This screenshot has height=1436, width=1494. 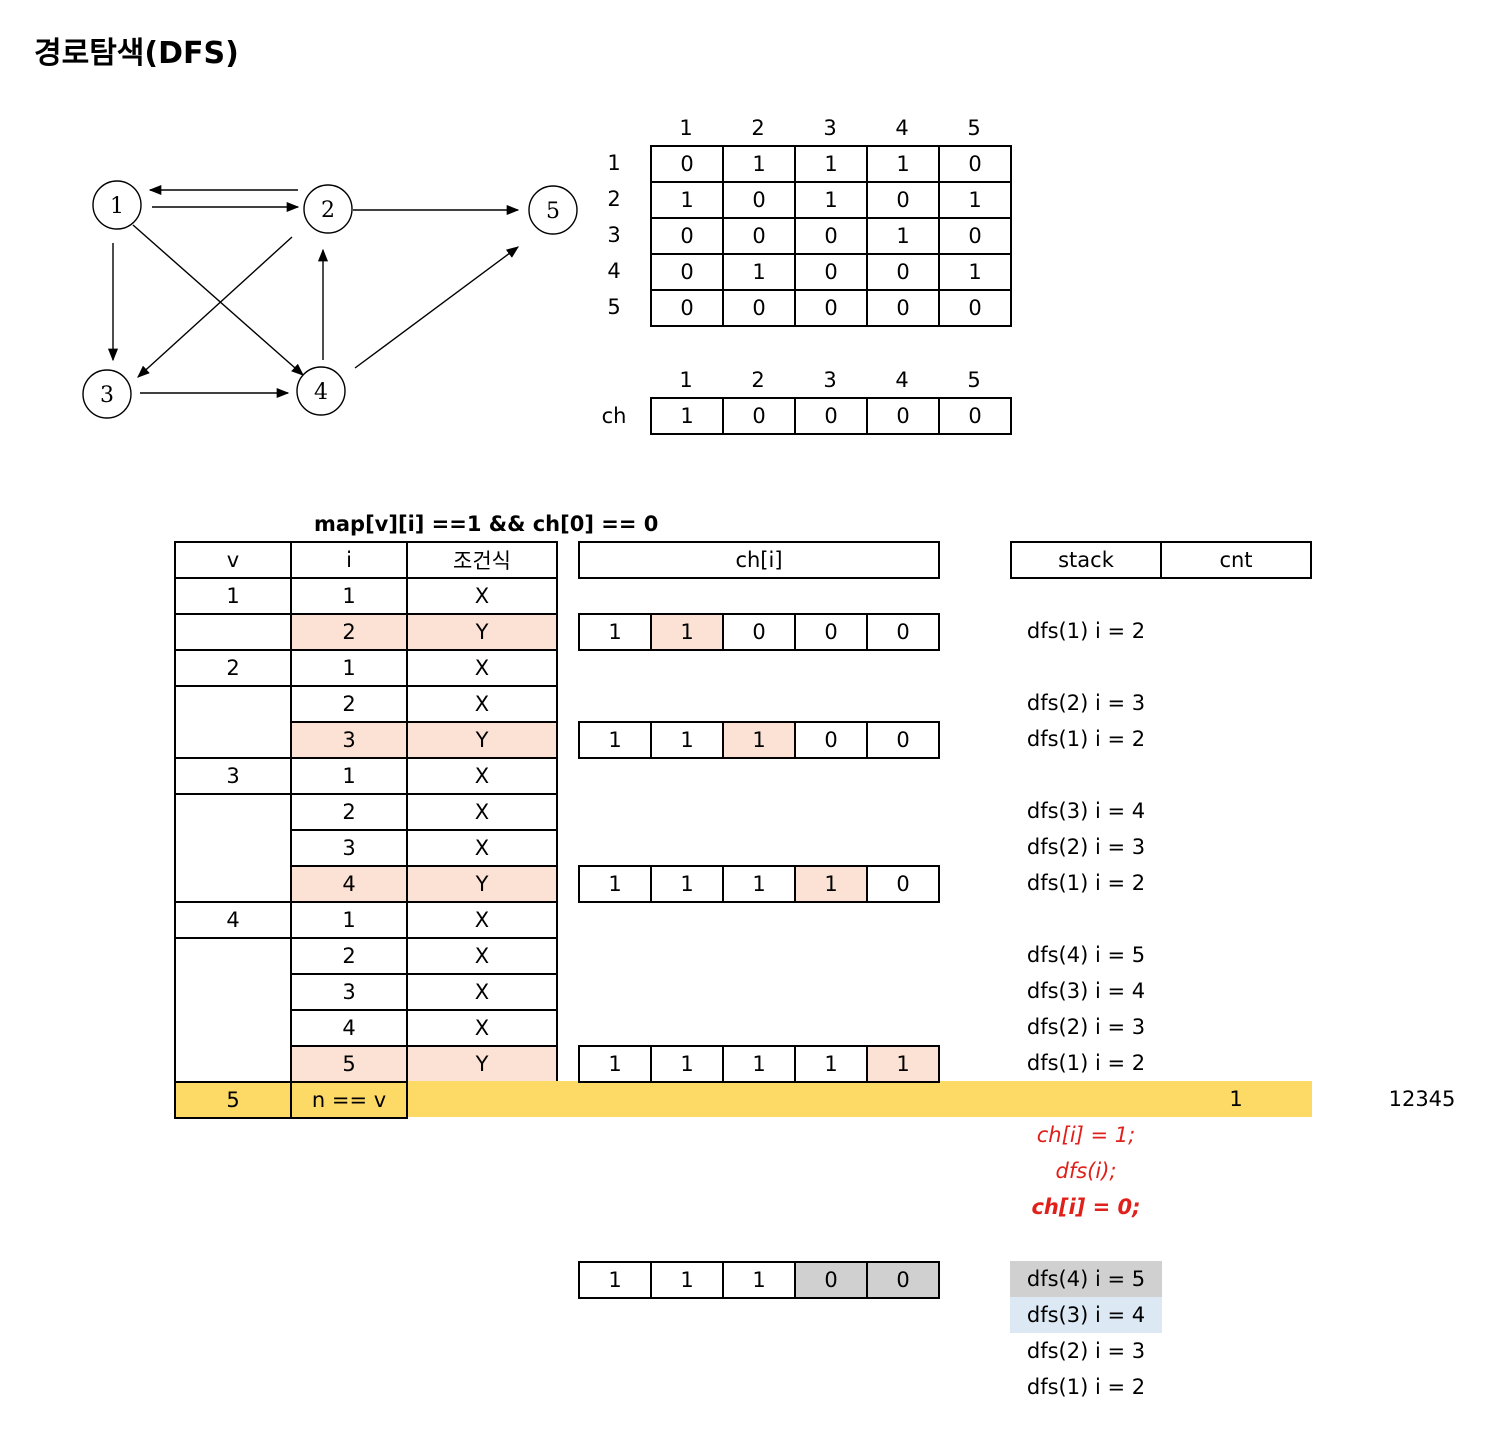 What do you see at coordinates (1086, 1135) in the screenshot?
I see `code-line: ch[i] = 1;` at bounding box center [1086, 1135].